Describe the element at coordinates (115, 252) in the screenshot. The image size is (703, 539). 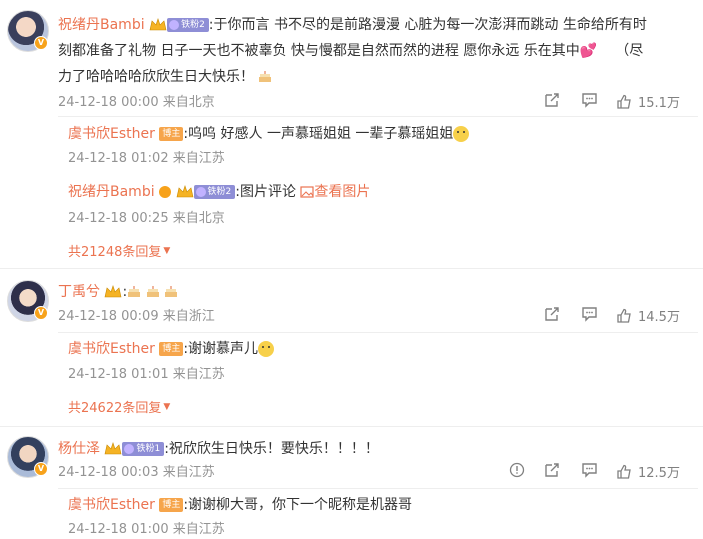
I see `more-replies-text: 共21248条回复` at that location.